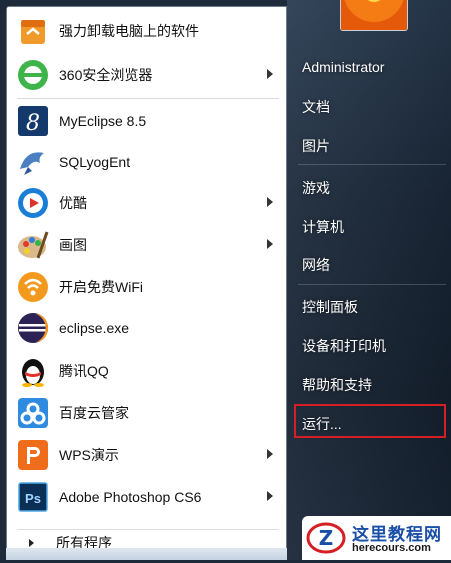  I want to click on svg-text: 8, so click(33, 123).